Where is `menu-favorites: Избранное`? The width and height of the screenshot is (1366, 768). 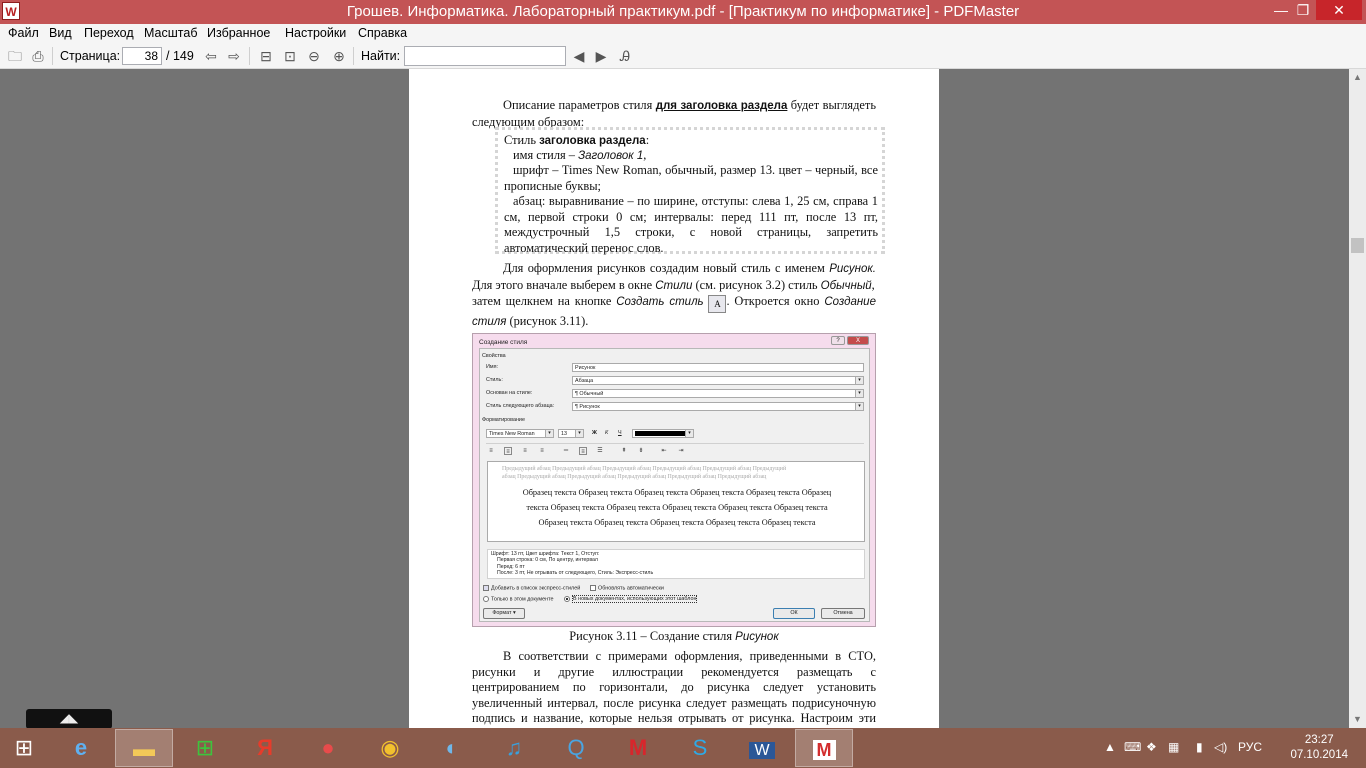 menu-favorites: Избранное is located at coordinates (238, 33).